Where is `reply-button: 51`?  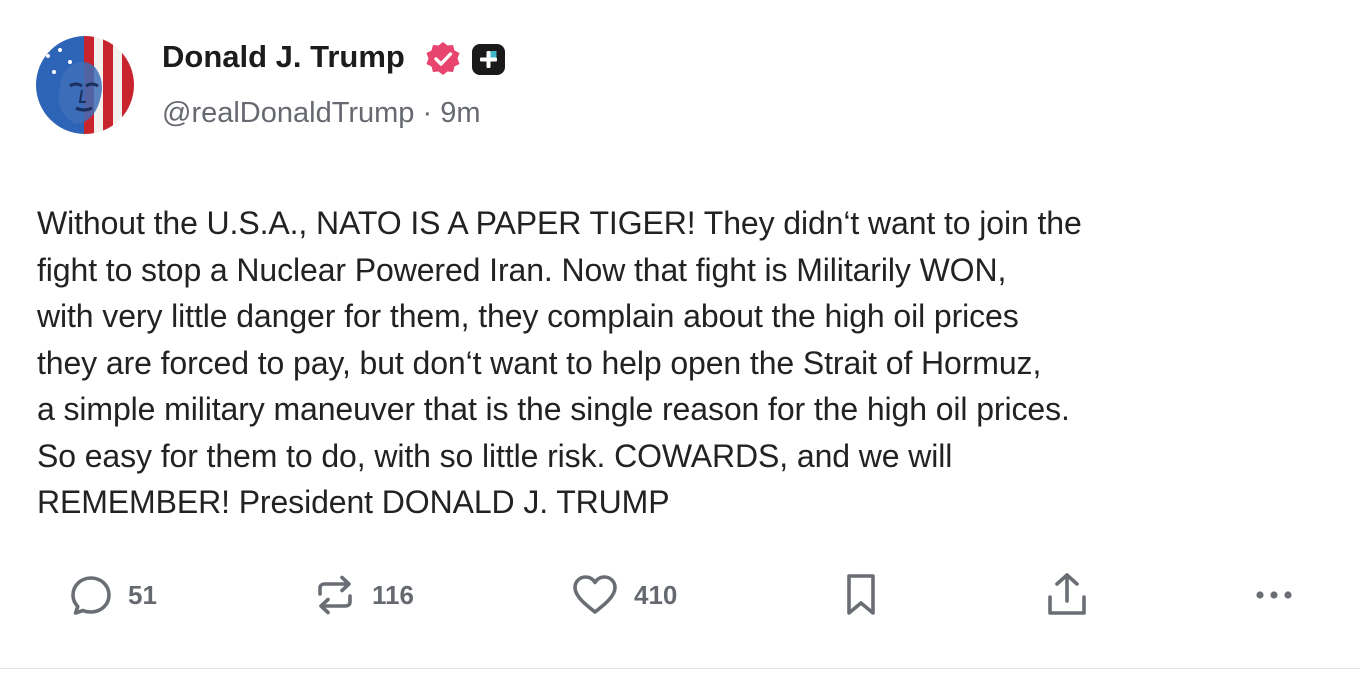 reply-button: 51 is located at coordinates (112, 595).